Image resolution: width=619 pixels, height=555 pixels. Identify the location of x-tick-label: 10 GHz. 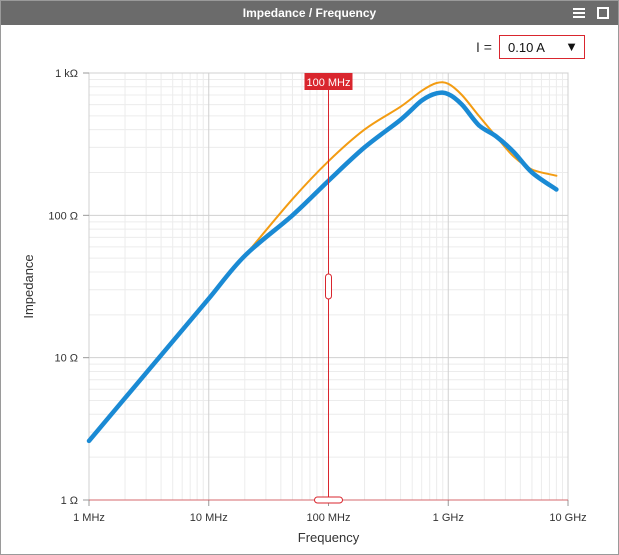
(567, 518).